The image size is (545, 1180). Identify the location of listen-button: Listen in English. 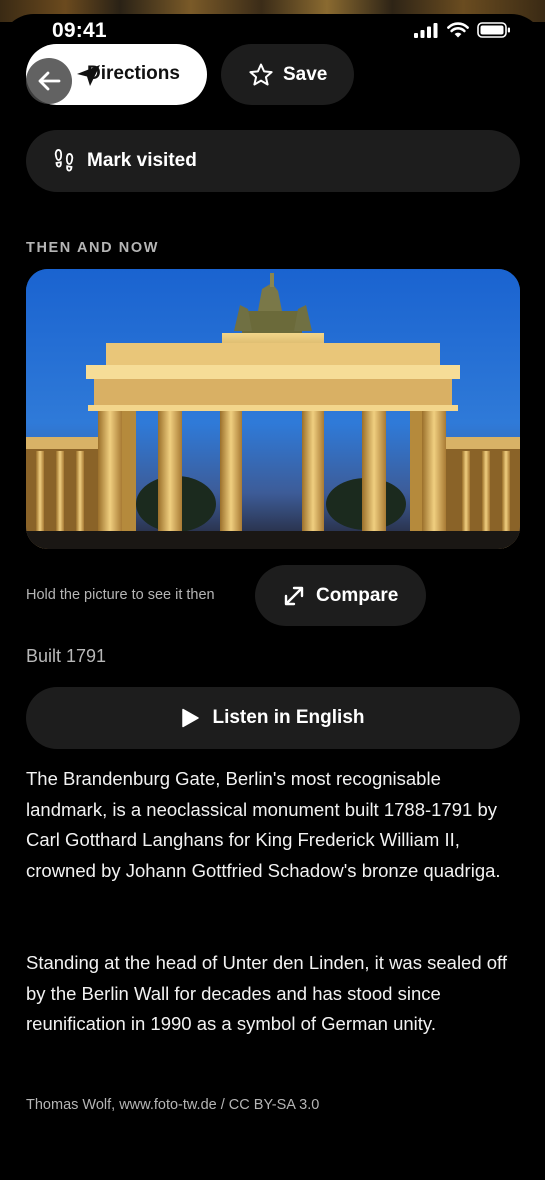
(273, 718).